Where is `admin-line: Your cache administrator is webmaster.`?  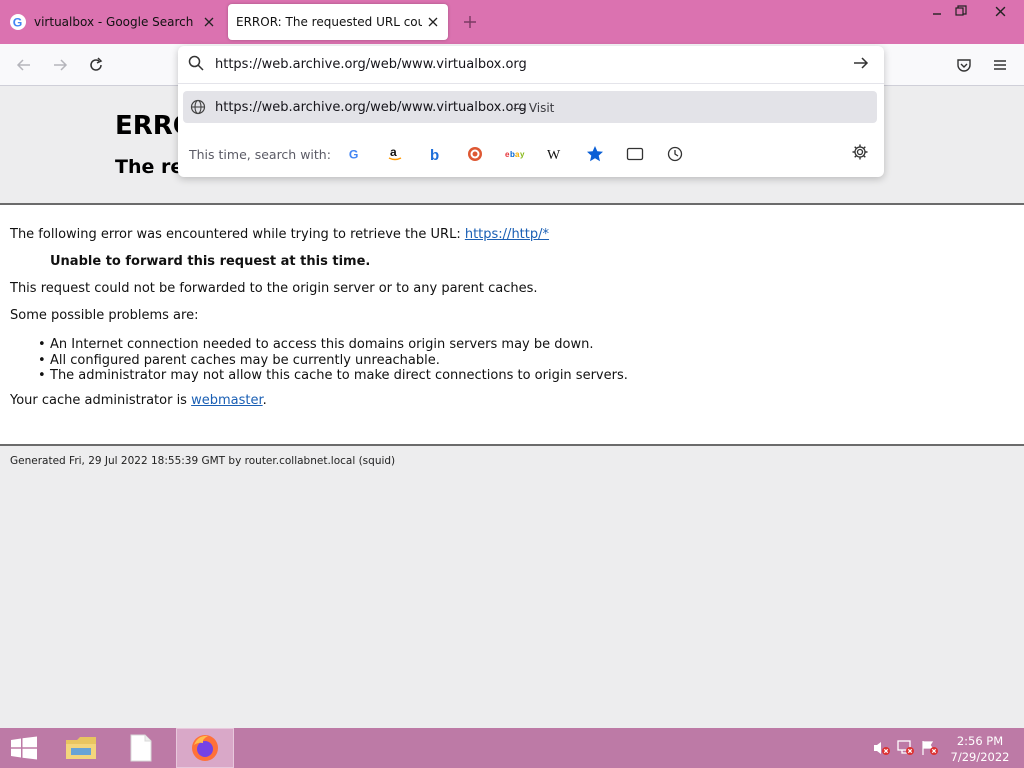 admin-line: Your cache administrator is webmaster. is located at coordinates (138, 400).